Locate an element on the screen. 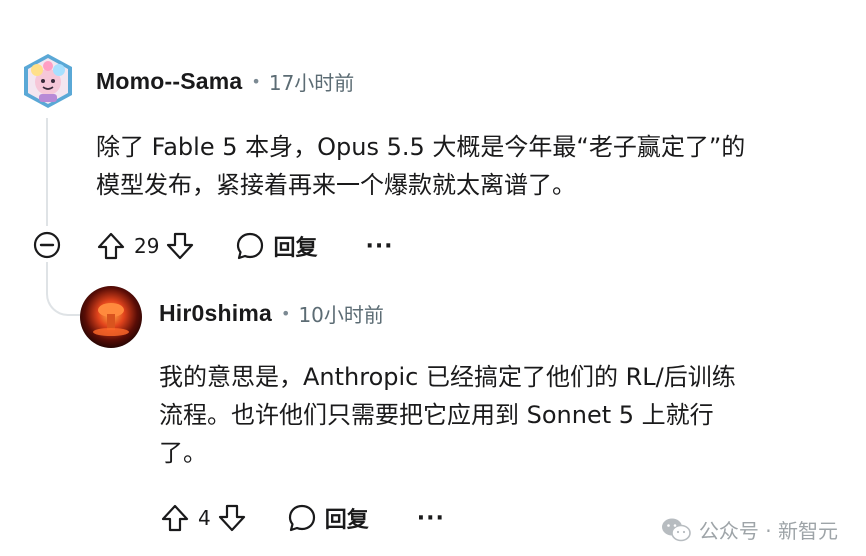  wechat-icon is located at coordinates (676, 529).